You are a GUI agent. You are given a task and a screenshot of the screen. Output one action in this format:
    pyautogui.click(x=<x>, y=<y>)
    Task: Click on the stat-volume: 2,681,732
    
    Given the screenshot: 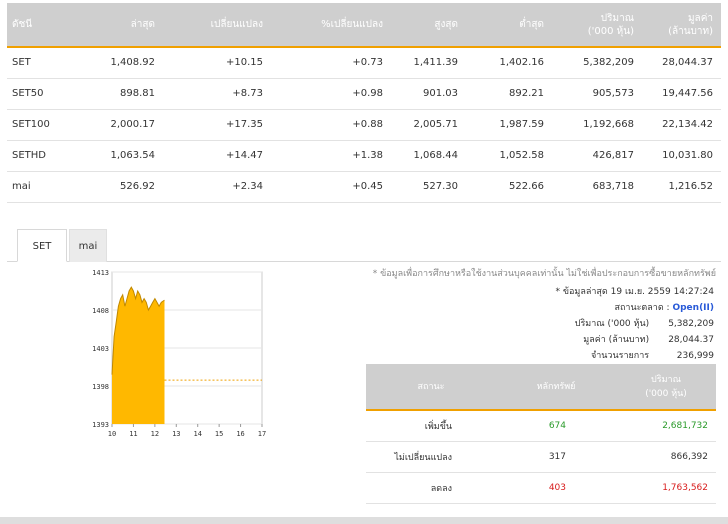 What is the action you would take?
    pyautogui.click(x=666, y=426)
    